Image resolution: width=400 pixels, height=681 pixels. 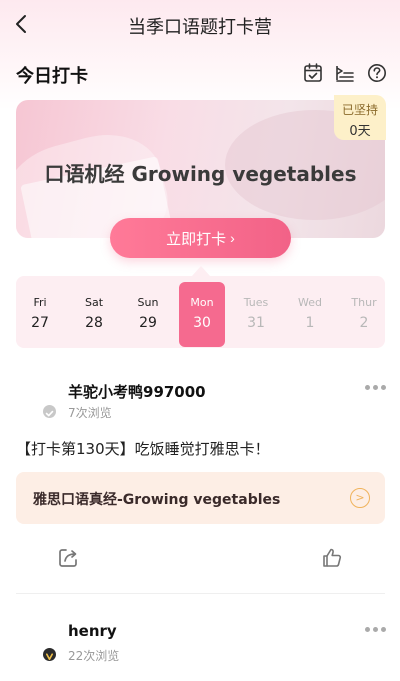 What do you see at coordinates (256, 323) in the screenshot?
I see `day-date: 31` at bounding box center [256, 323].